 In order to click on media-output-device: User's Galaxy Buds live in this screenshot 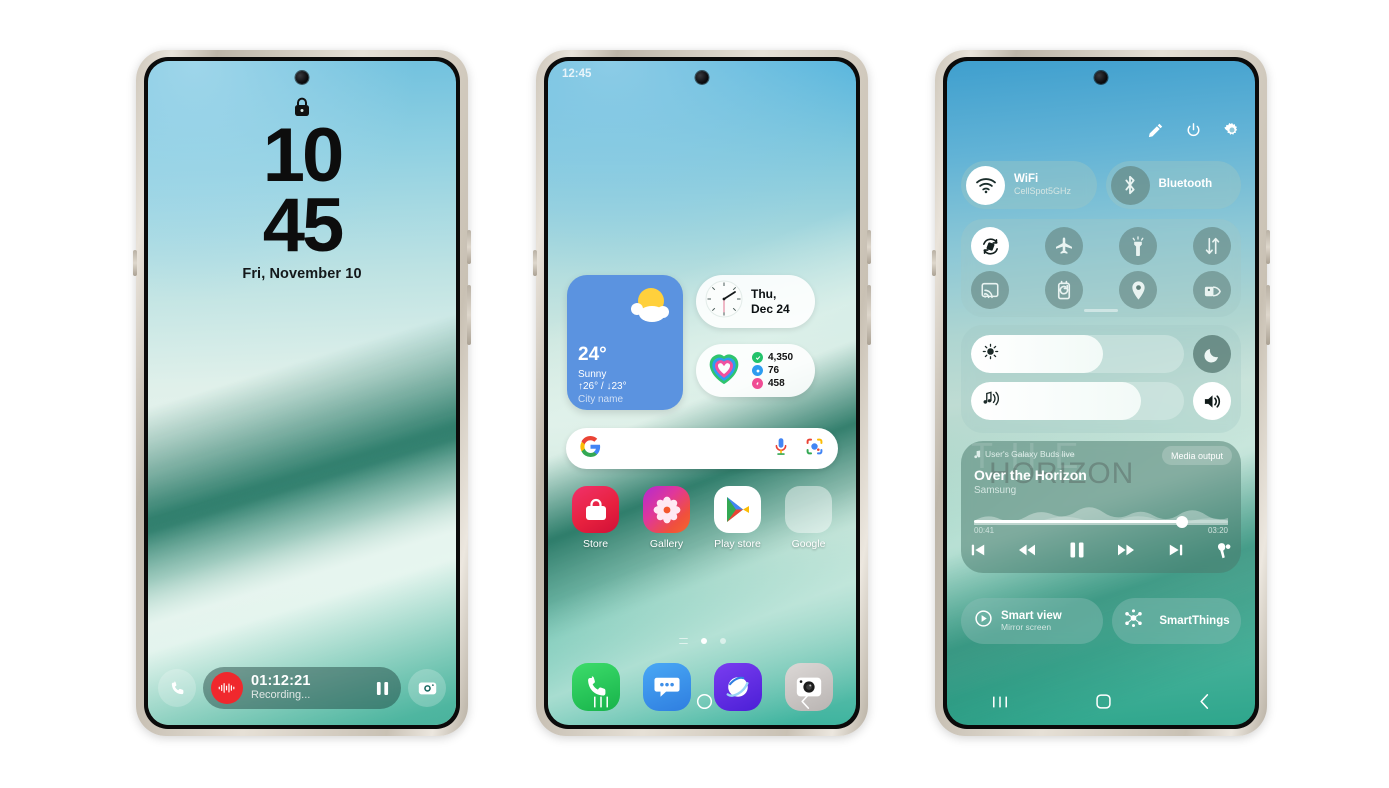, I will do `click(1024, 454)`.